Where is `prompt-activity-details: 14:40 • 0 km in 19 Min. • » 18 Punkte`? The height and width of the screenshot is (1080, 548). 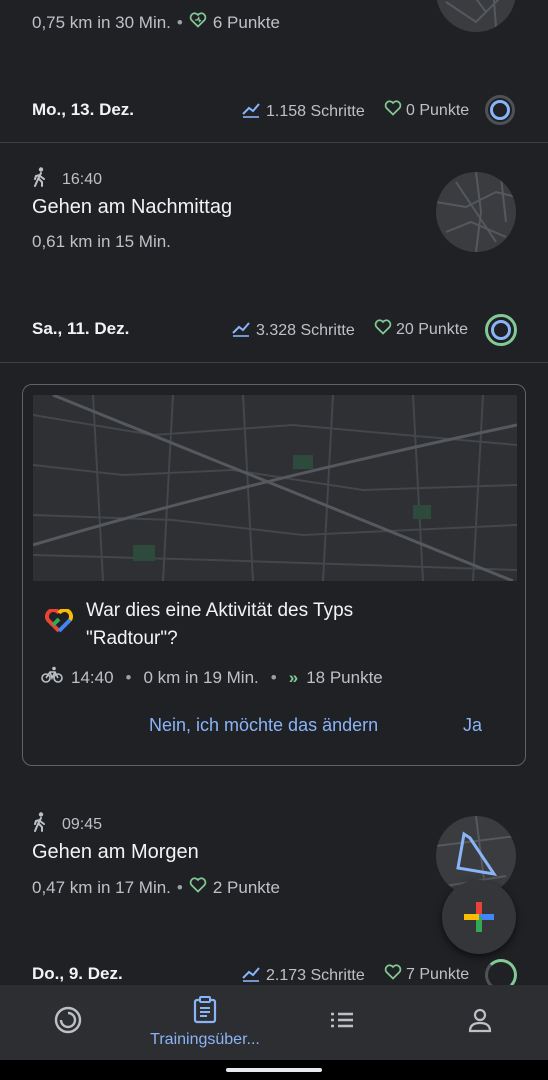
prompt-activity-details: 14:40 • 0 km in 19 Min. • » 18 Punkte is located at coordinates (212, 677).